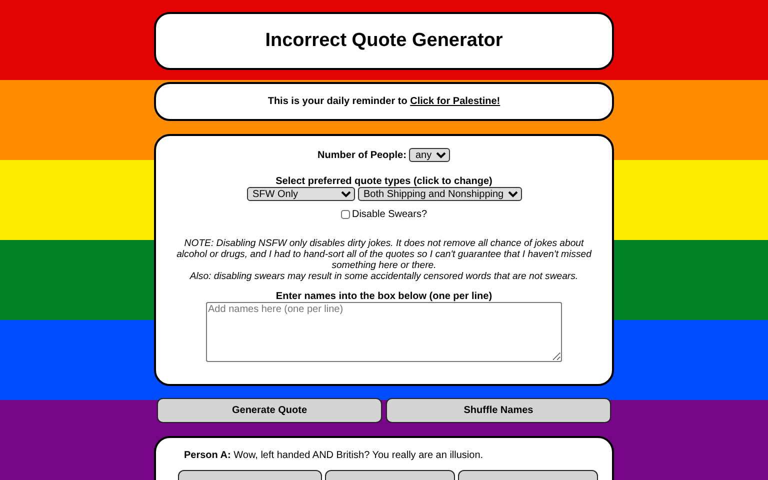 The height and width of the screenshot is (480, 768). Describe the element at coordinates (498, 410) in the screenshot. I see `action-button: Shuffle Names` at that location.